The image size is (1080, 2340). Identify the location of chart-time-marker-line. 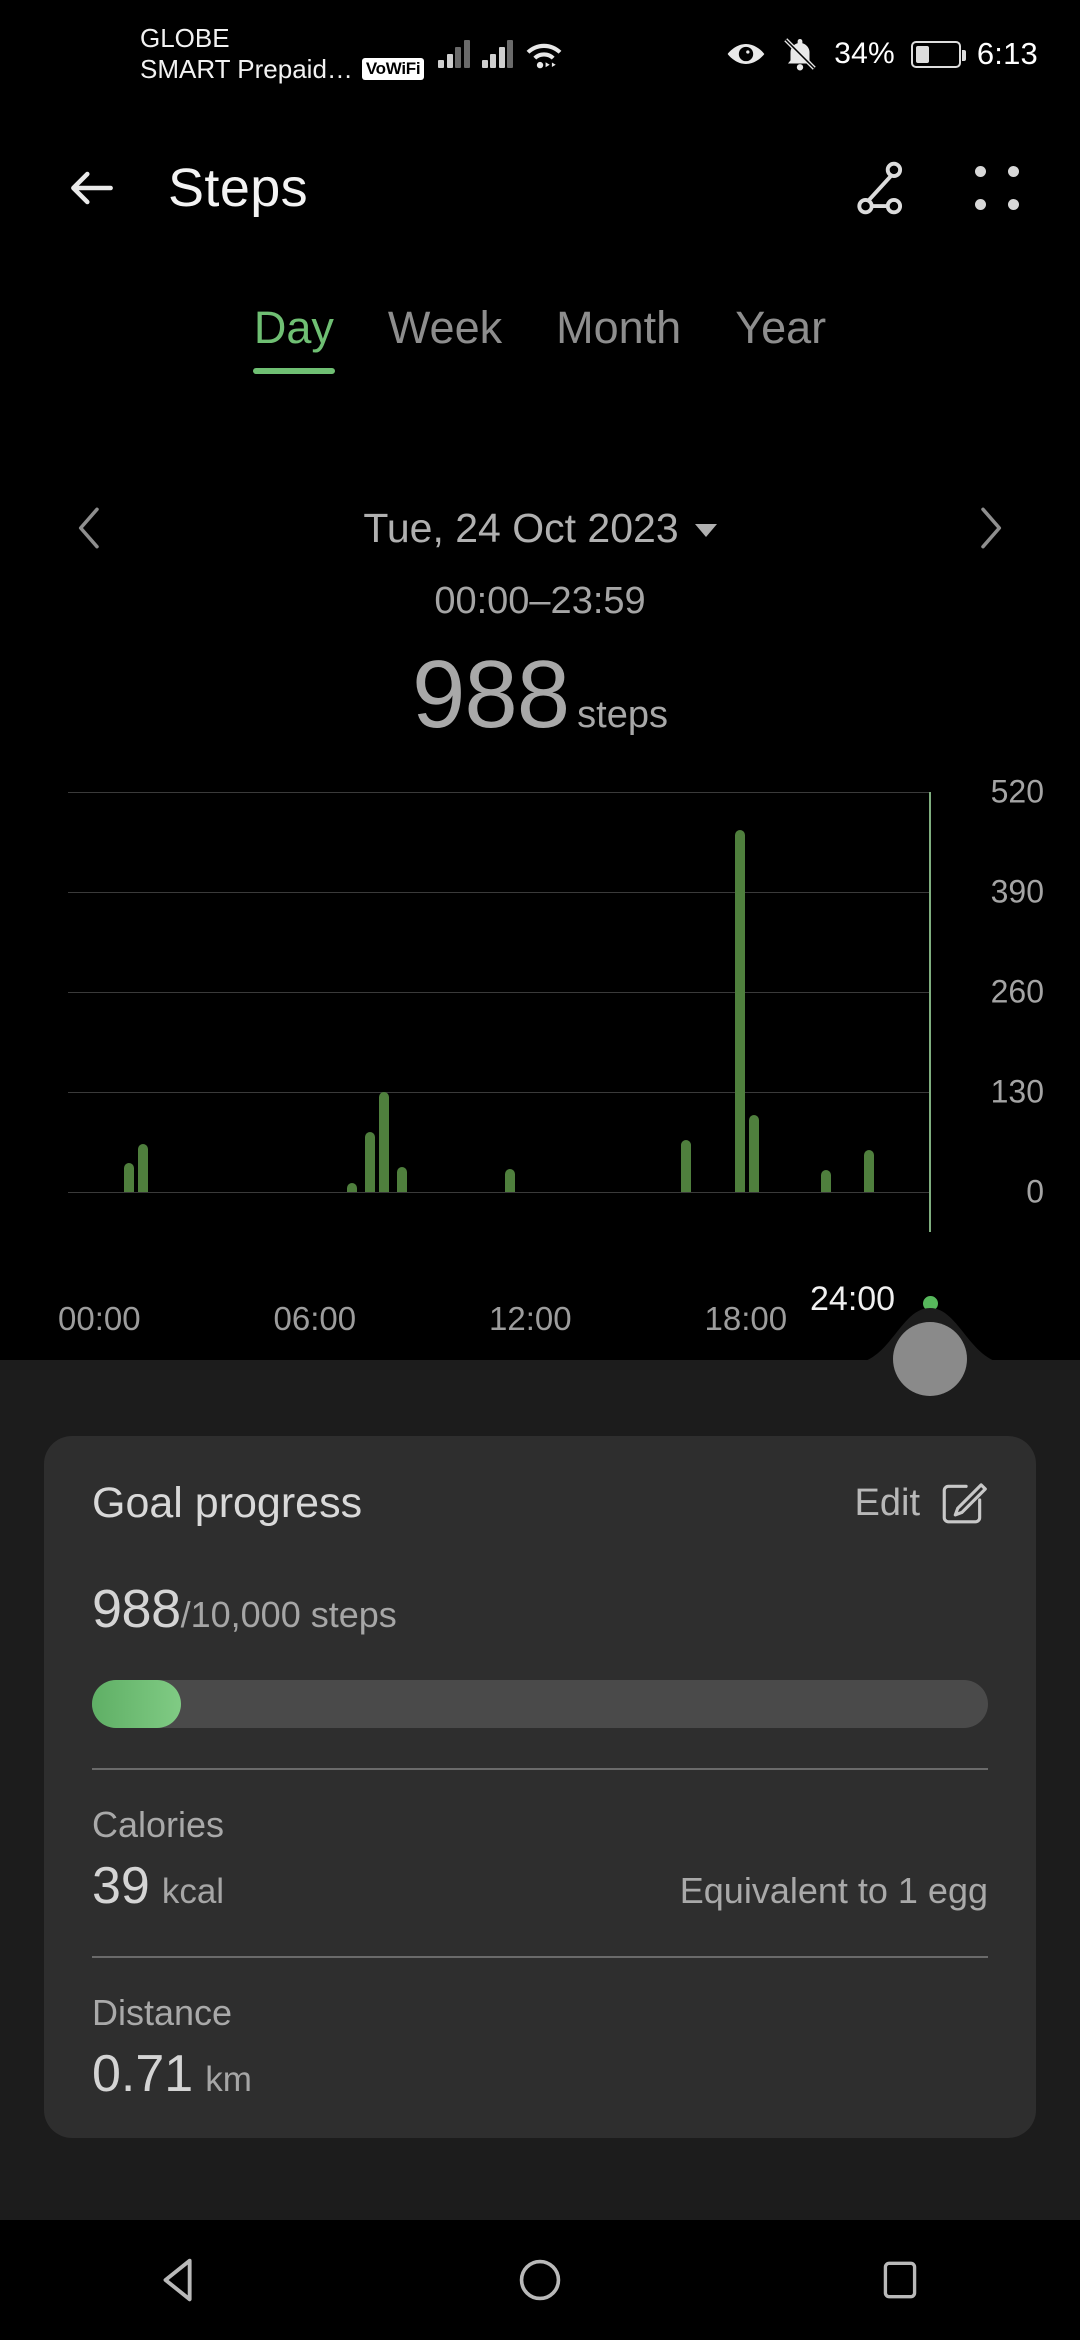
(930, 1012).